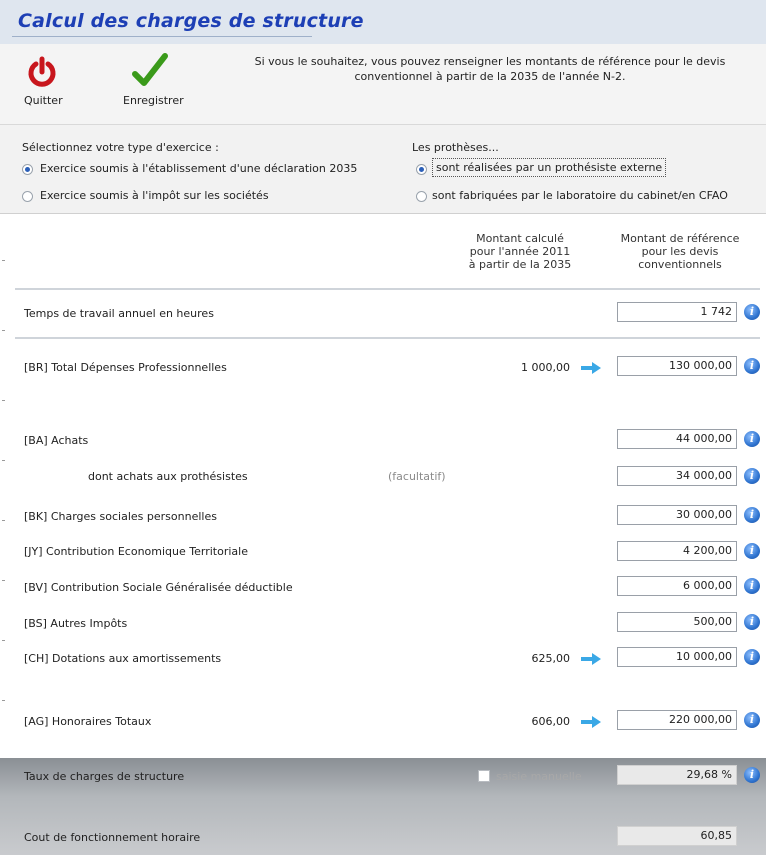 The height and width of the screenshot is (855, 766). Describe the element at coordinates (123, 658) in the screenshot. I see `ch-label: [CH] Dotations aux amortissements` at that location.